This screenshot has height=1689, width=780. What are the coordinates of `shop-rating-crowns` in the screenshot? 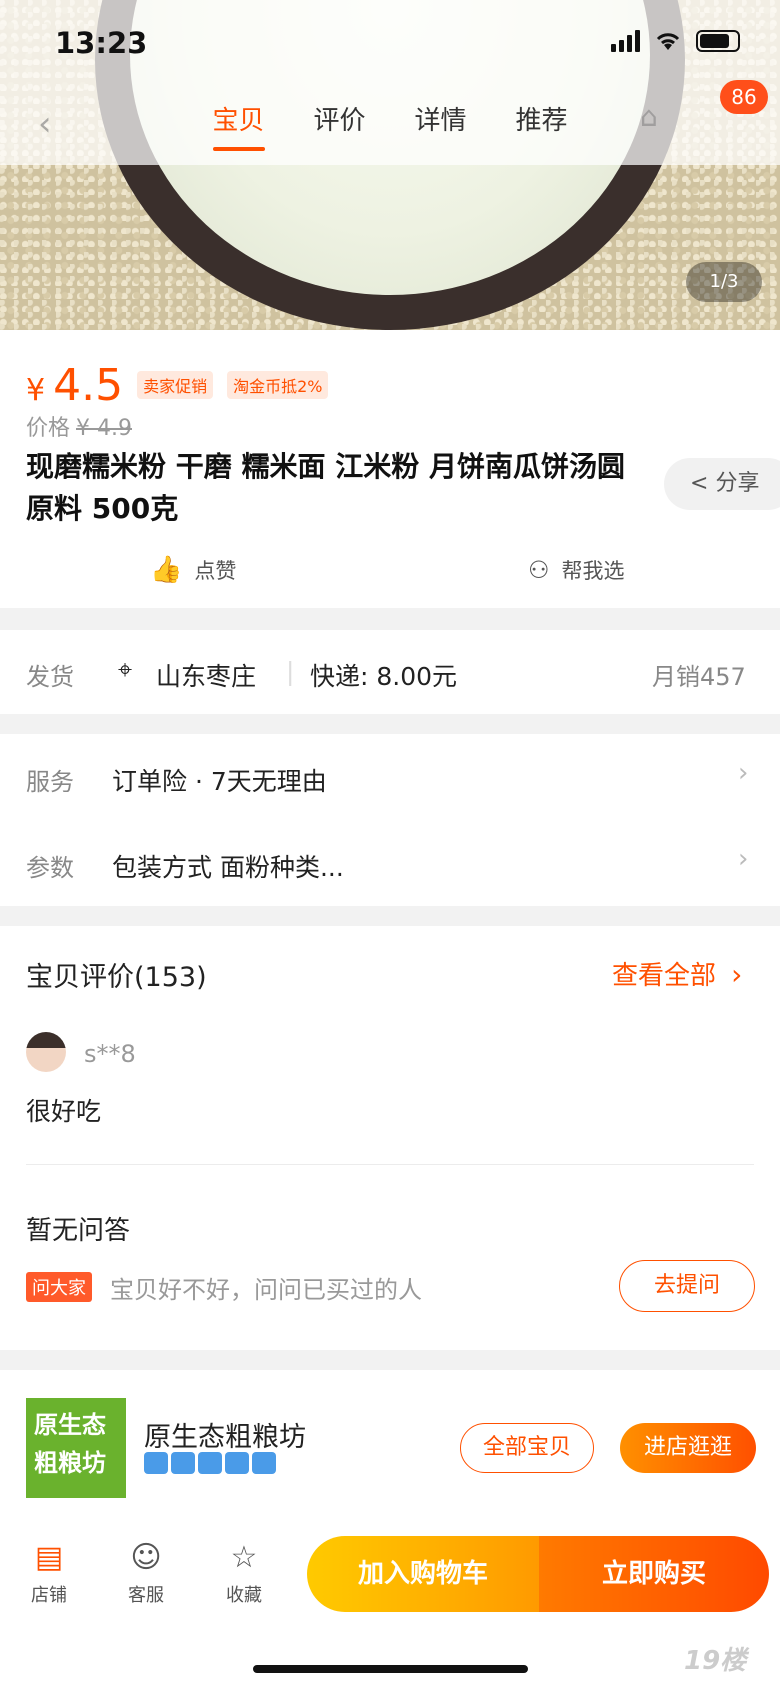 It's located at (210, 1463).